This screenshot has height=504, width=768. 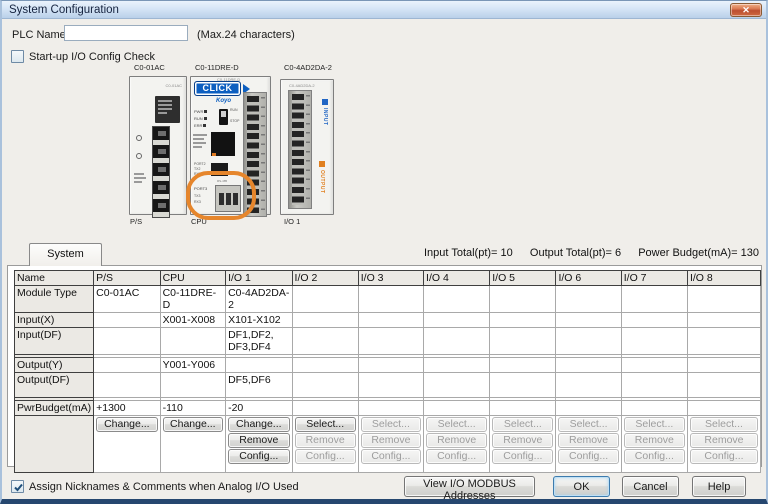 I want to click on column-header-i-o-3: I/O 3, so click(x=391, y=278).